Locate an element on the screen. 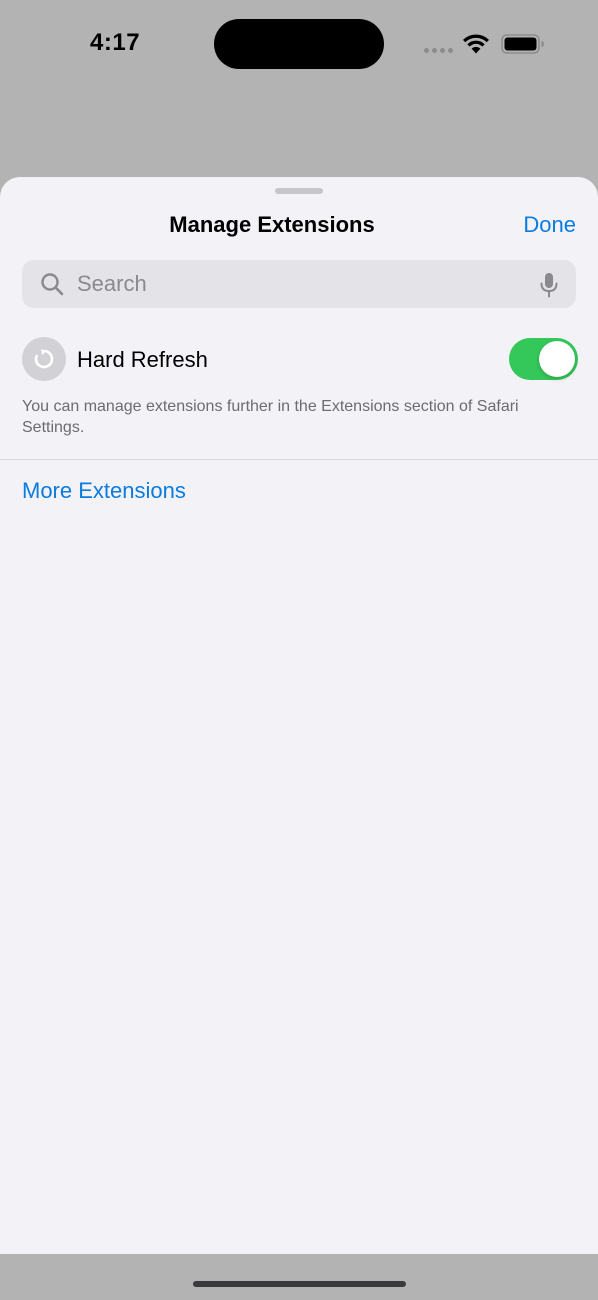 Image resolution: width=598 pixels, height=1300 pixels. more-extensions-link: More Extensions is located at coordinates (104, 491).